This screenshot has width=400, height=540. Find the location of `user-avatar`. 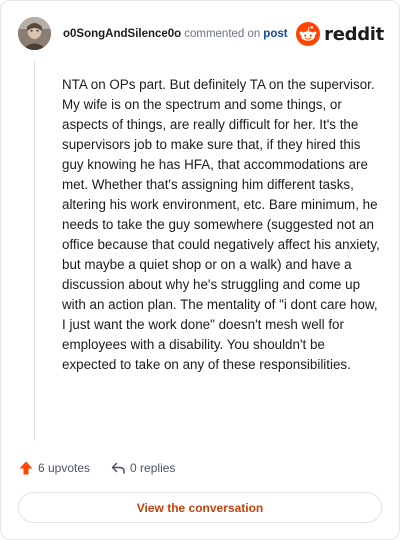

user-avatar is located at coordinates (34, 33).